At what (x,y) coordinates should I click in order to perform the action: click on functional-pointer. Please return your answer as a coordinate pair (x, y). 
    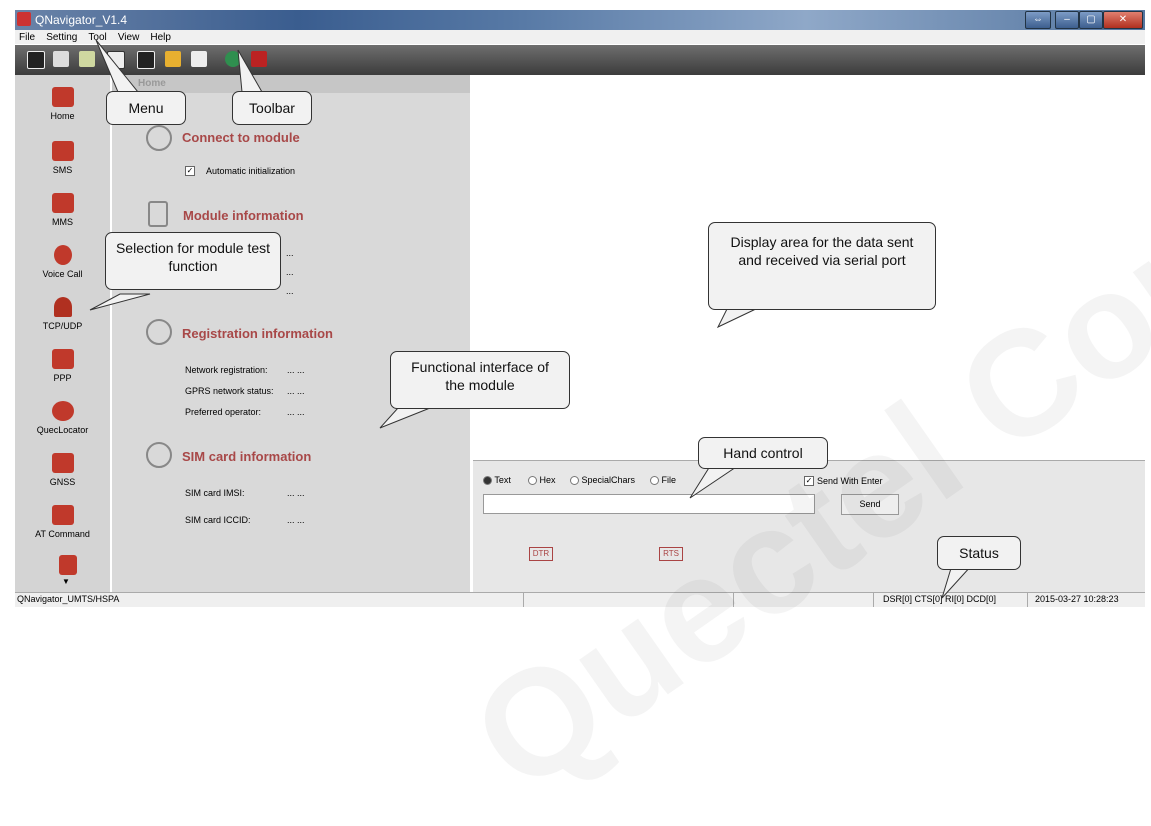
    Looking at the image, I should click on (405, 418).